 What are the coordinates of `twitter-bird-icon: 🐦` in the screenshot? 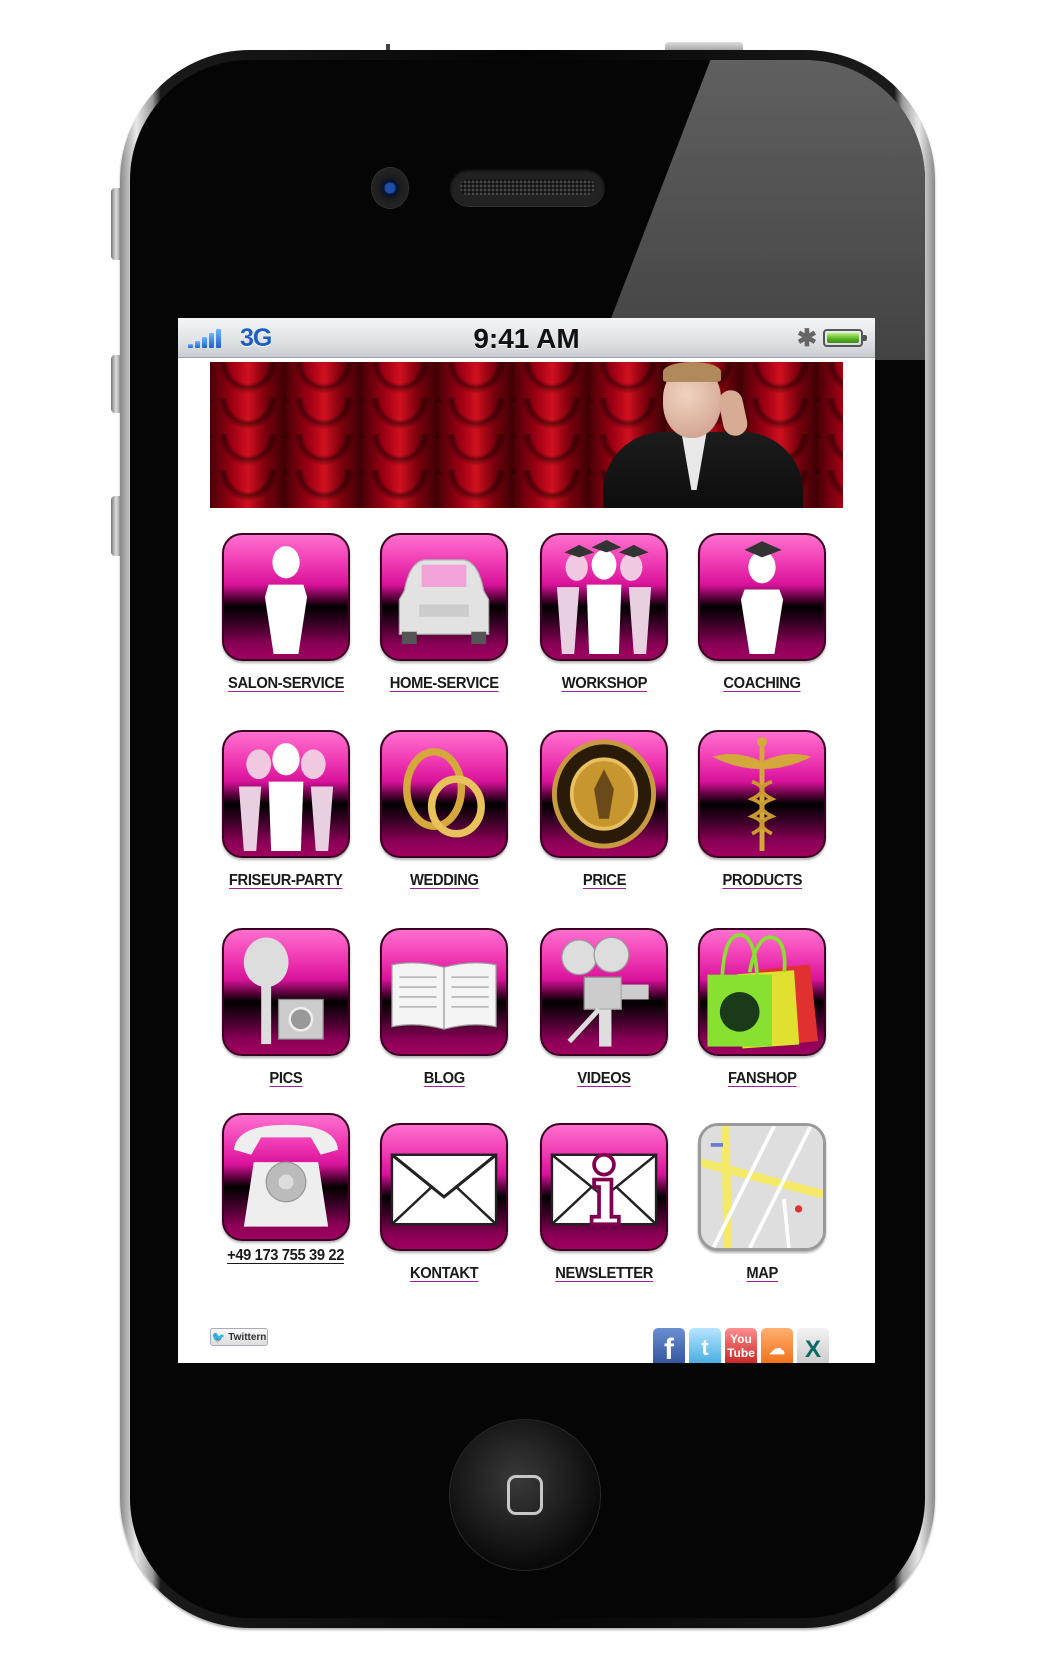 It's located at (218, 1337).